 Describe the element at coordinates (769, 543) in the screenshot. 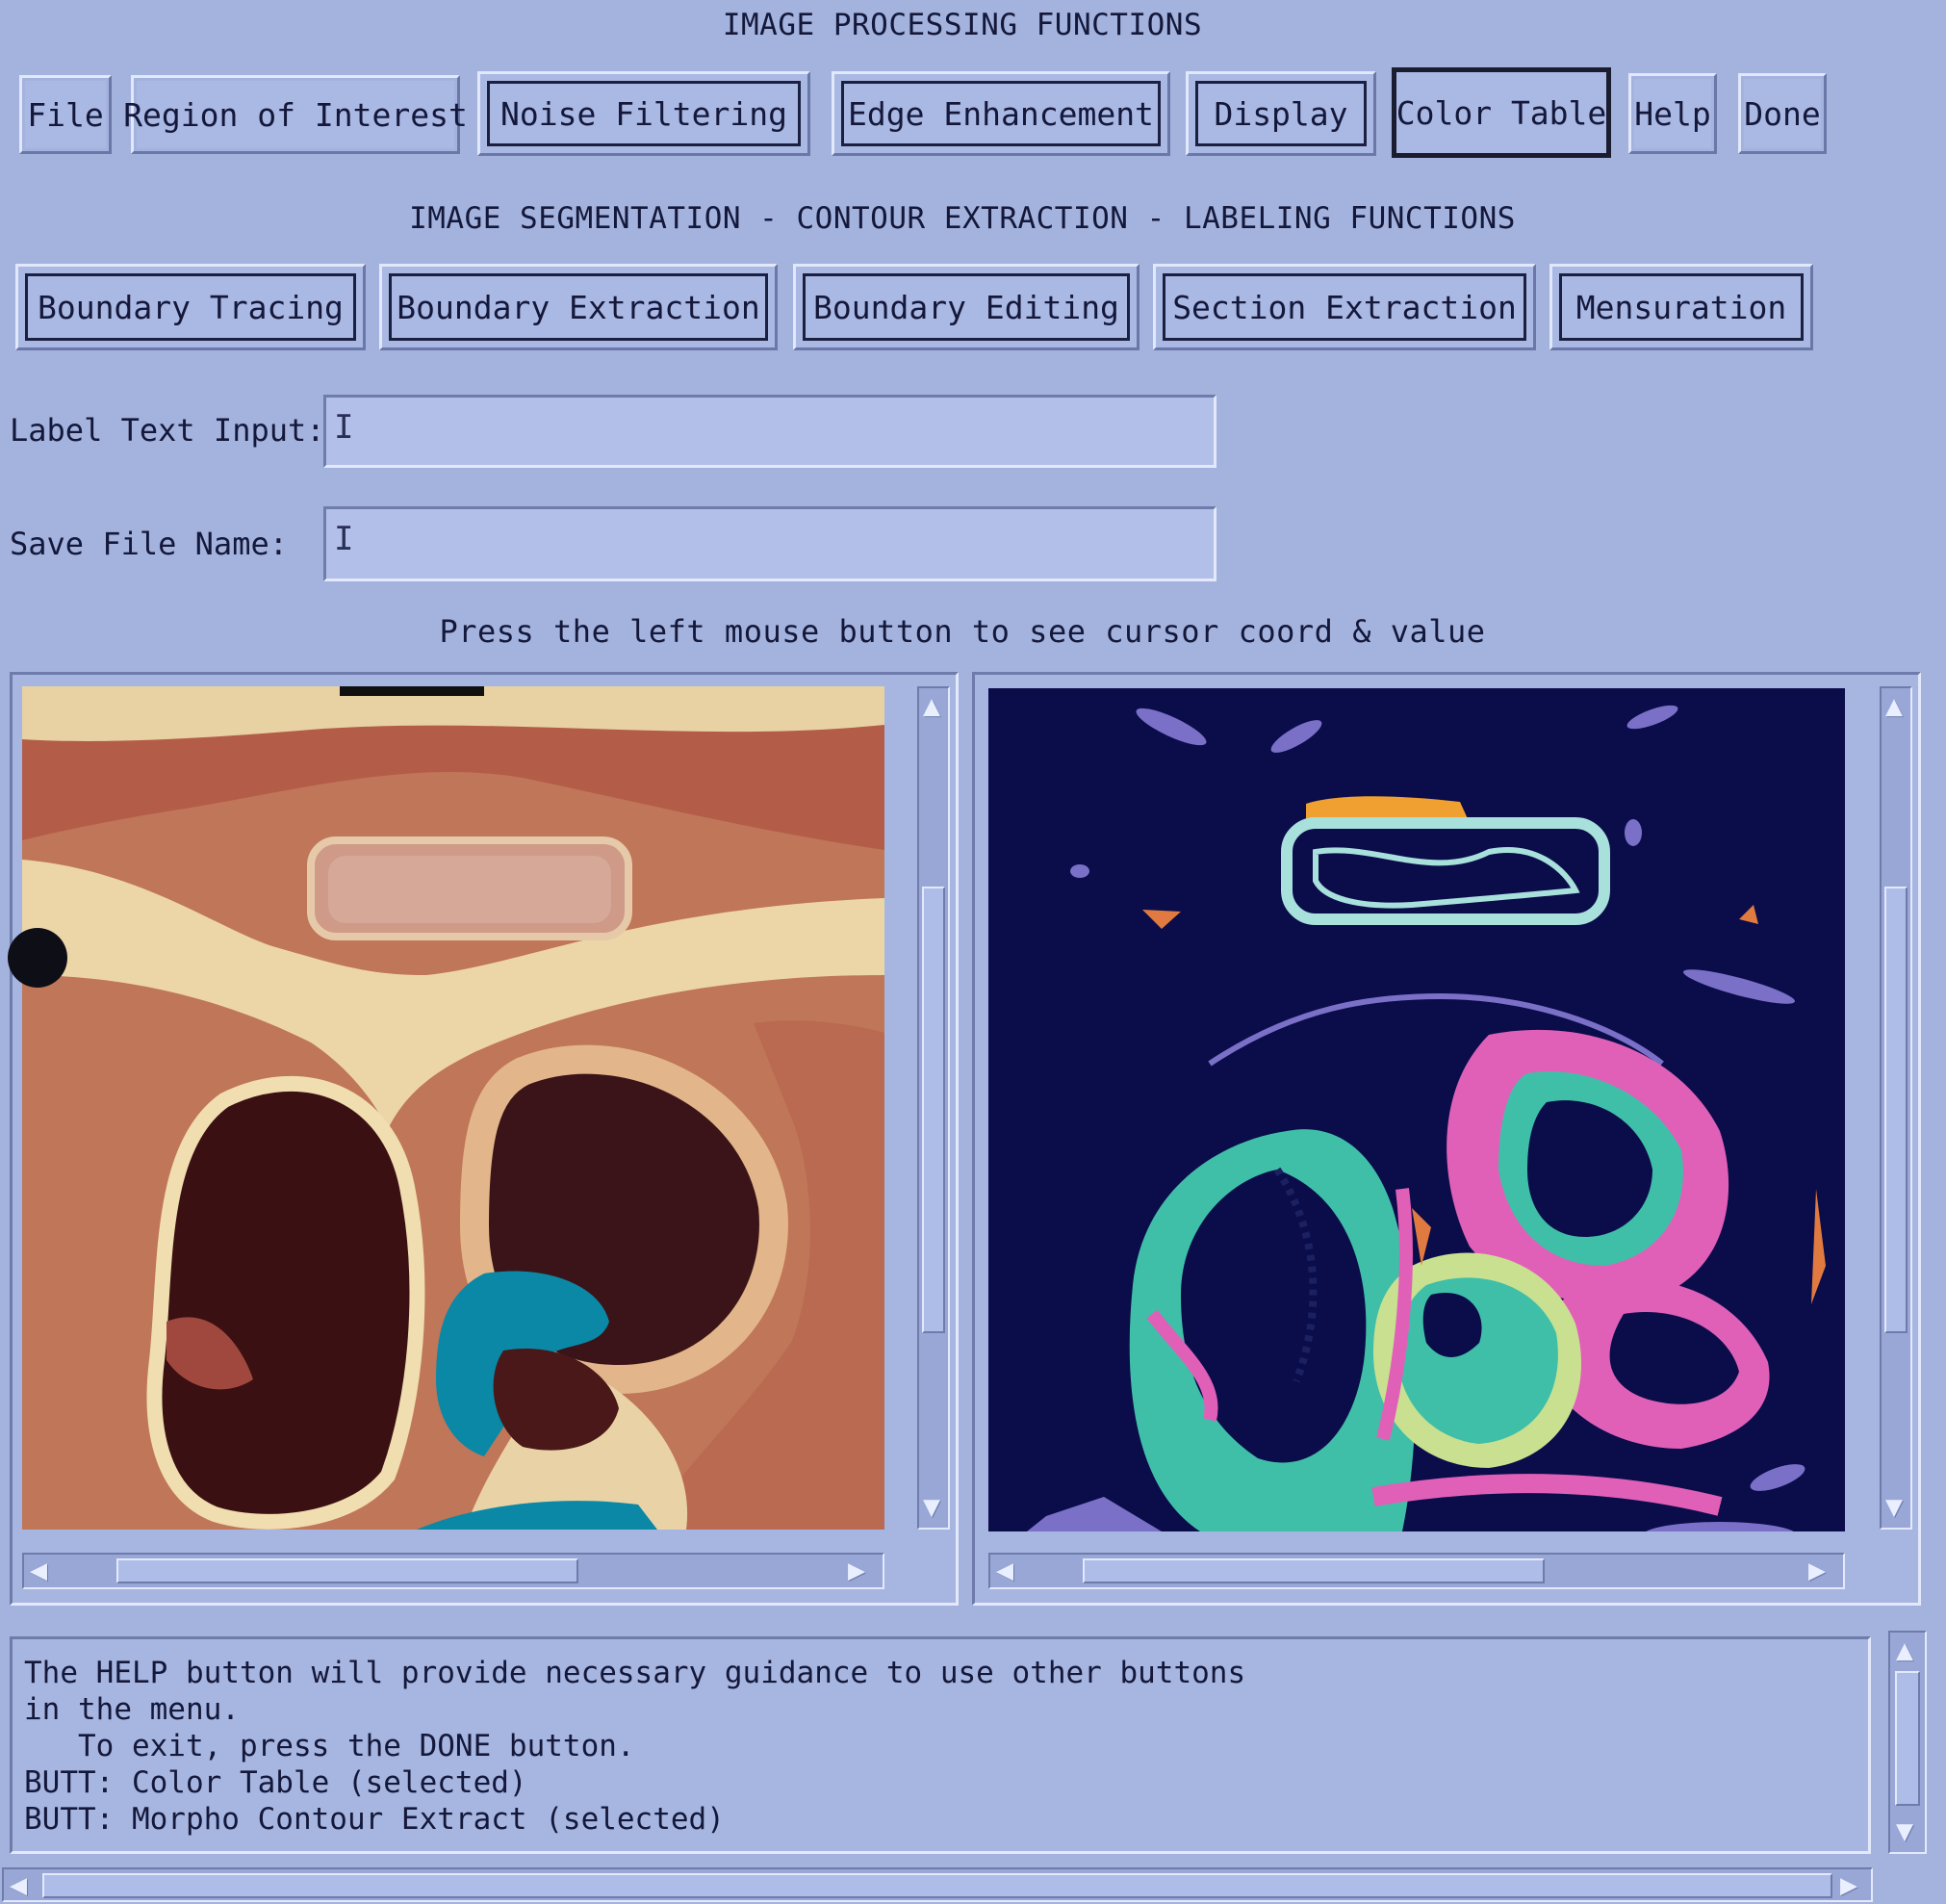

I see `save-file-name-input: I` at that location.